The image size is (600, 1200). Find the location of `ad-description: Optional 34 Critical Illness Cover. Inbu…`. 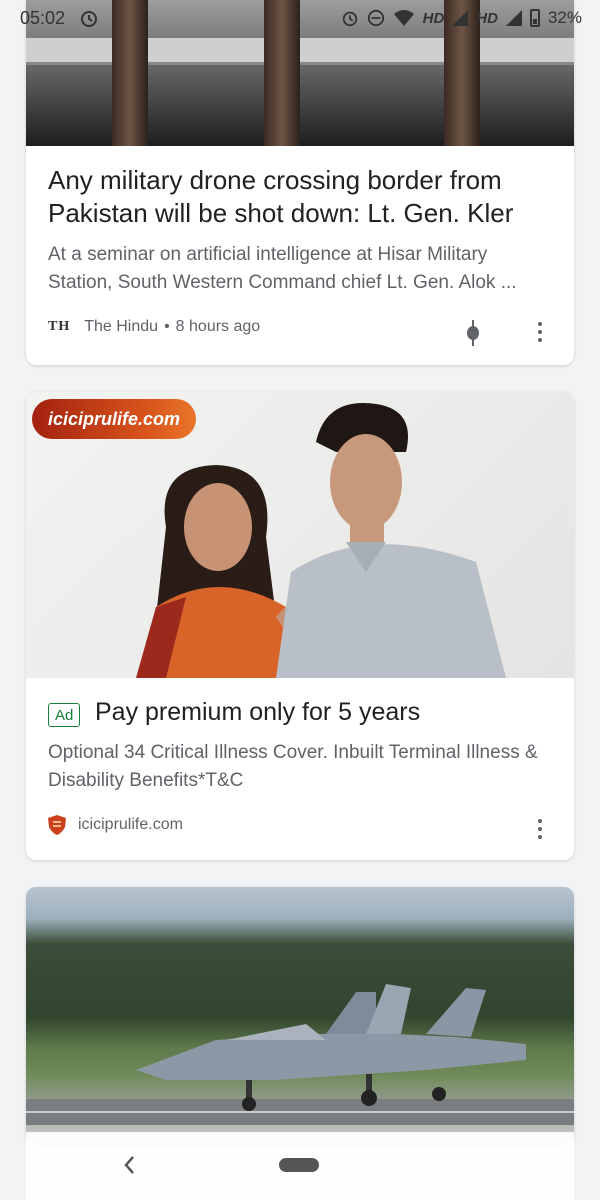

ad-description: Optional 34 Critical Illness Cover. Inbu… is located at coordinates (293, 766).